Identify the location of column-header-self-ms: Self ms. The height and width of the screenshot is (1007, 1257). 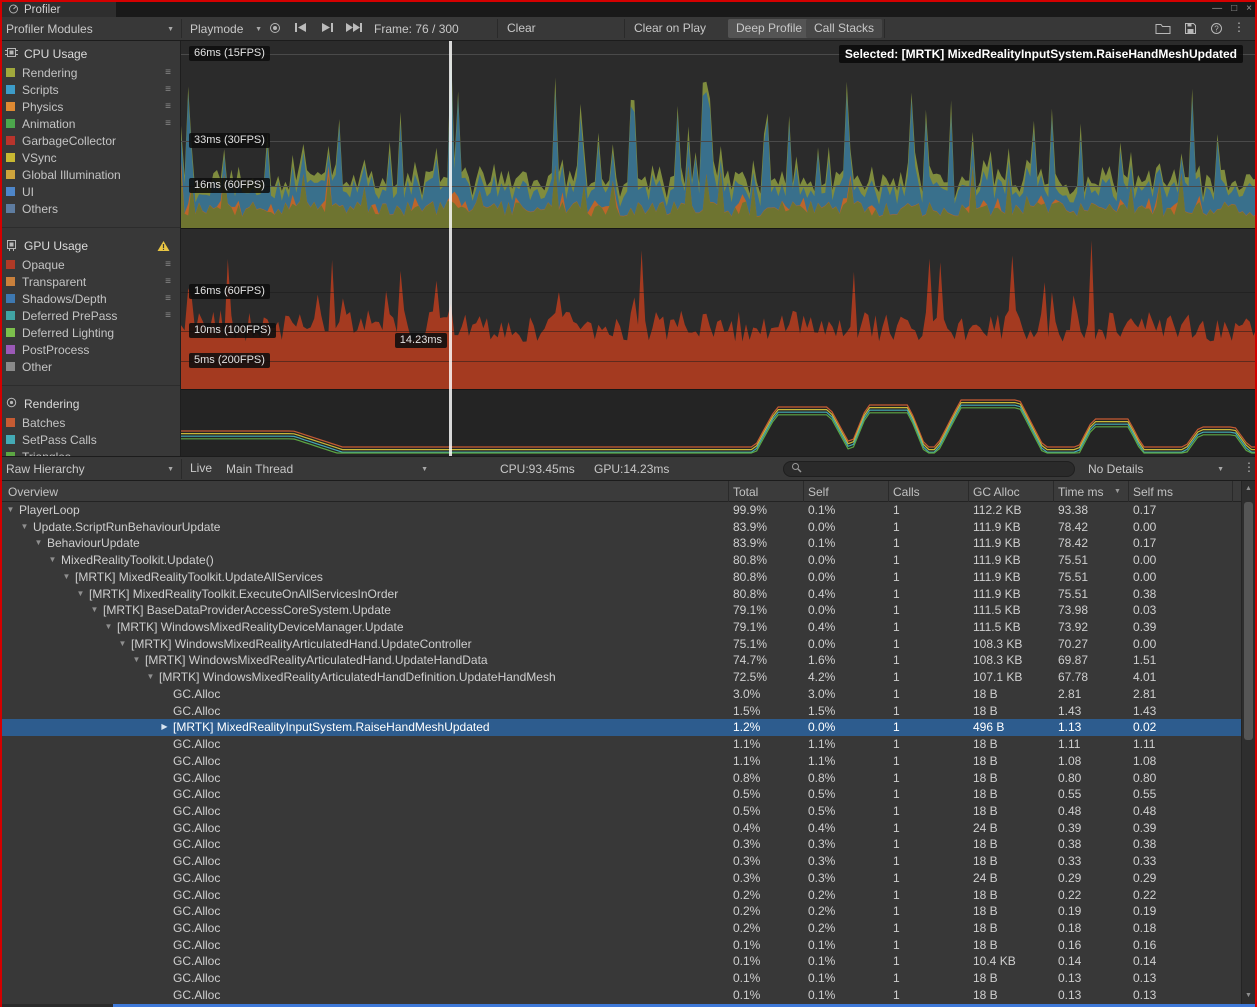
(1153, 492).